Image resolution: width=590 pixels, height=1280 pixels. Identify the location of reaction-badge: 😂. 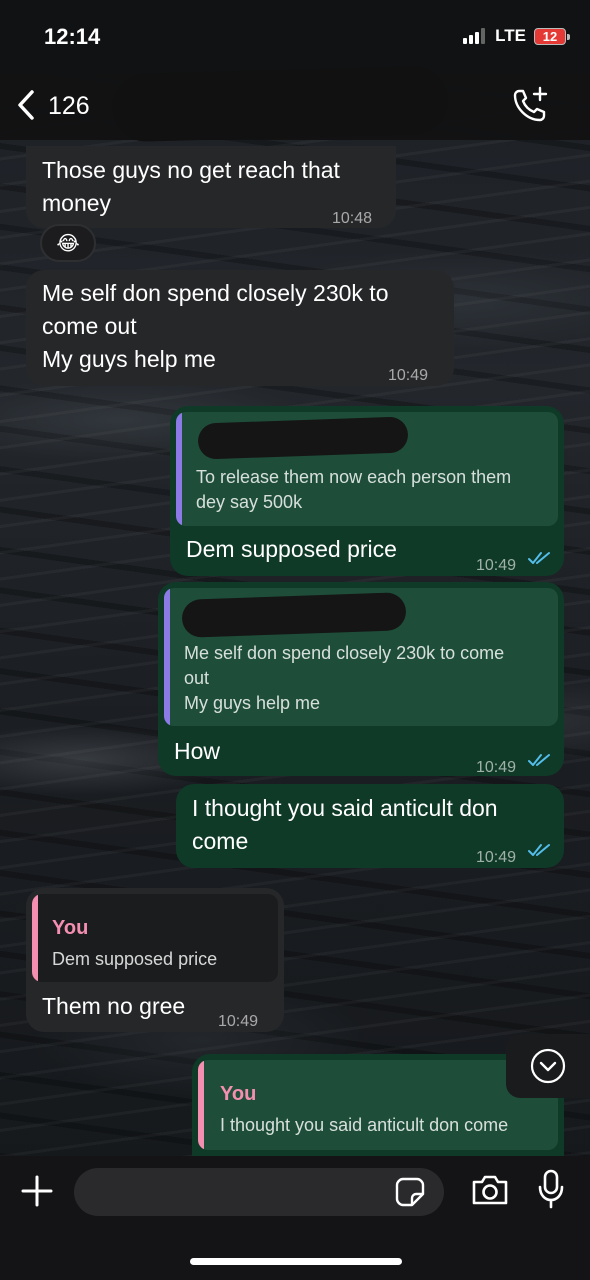
(68, 243).